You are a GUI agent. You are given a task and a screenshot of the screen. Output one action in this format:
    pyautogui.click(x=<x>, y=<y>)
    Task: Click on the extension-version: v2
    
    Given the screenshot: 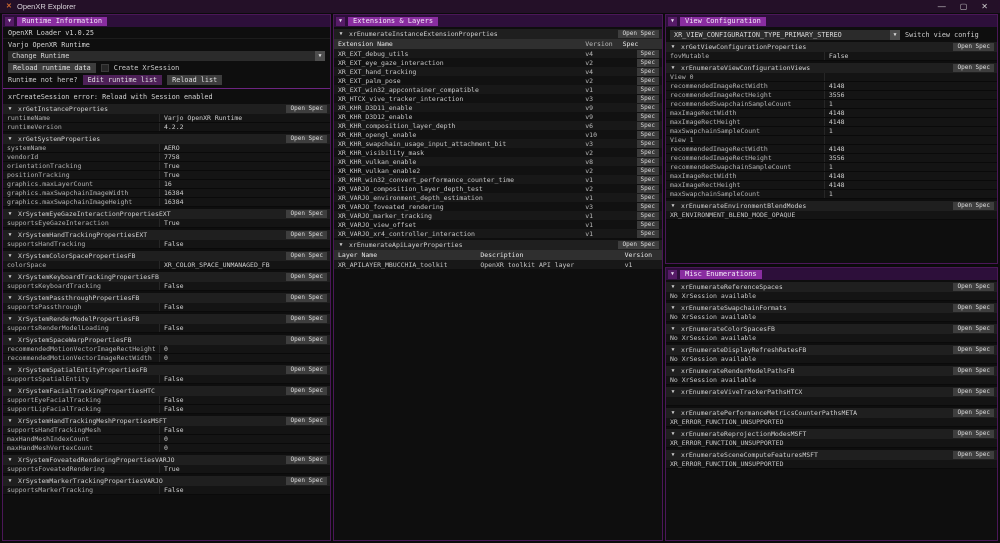 What is the action you would take?
    pyautogui.click(x=589, y=62)
    